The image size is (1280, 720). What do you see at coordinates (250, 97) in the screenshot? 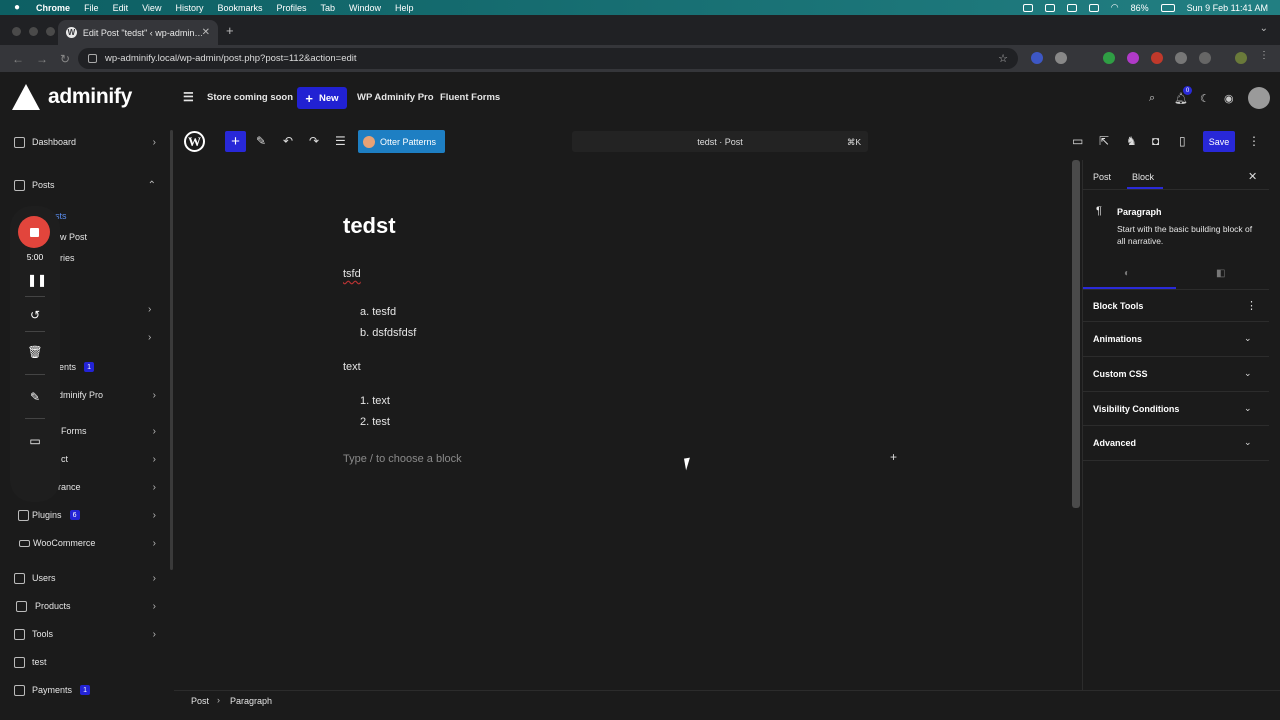
I see `store-coming-soon-link: Store coming soon` at bounding box center [250, 97].